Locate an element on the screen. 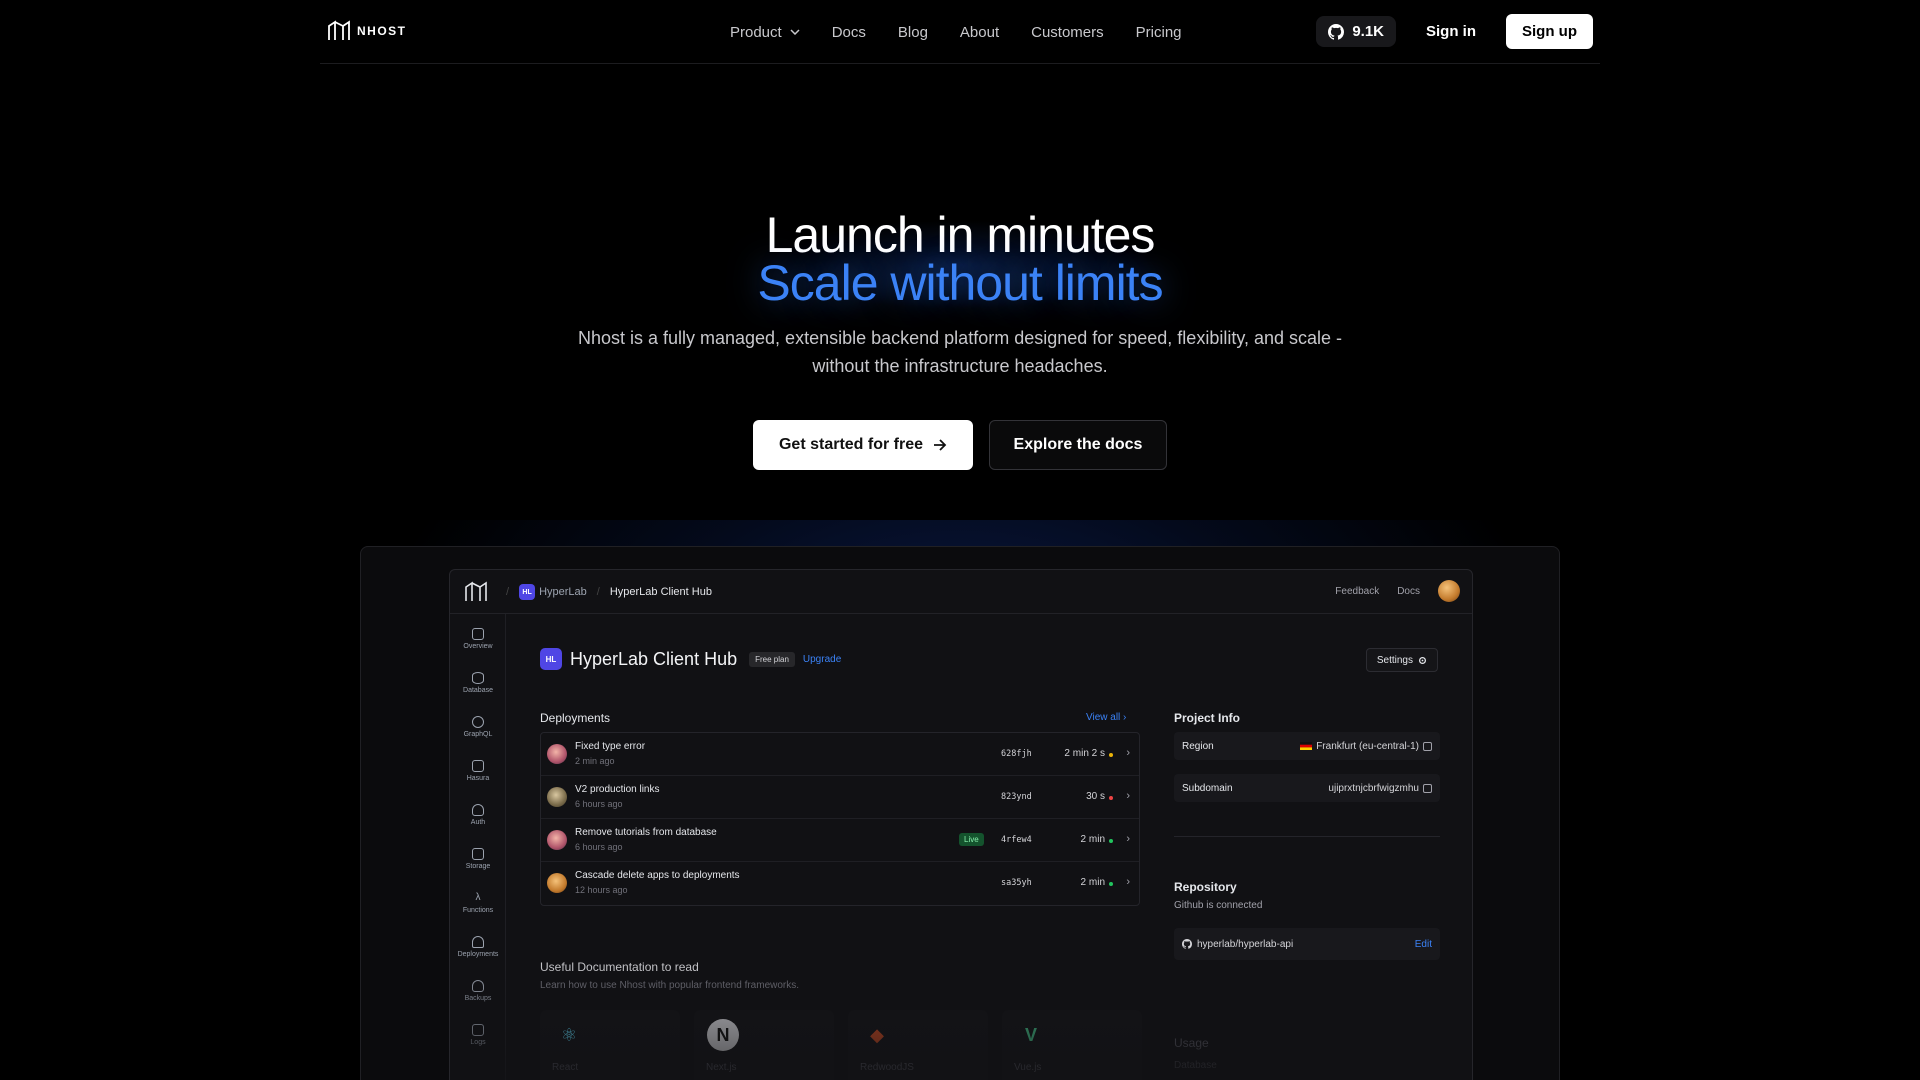 The width and height of the screenshot is (1920, 1080). region-label: Region is located at coordinates (1198, 746).